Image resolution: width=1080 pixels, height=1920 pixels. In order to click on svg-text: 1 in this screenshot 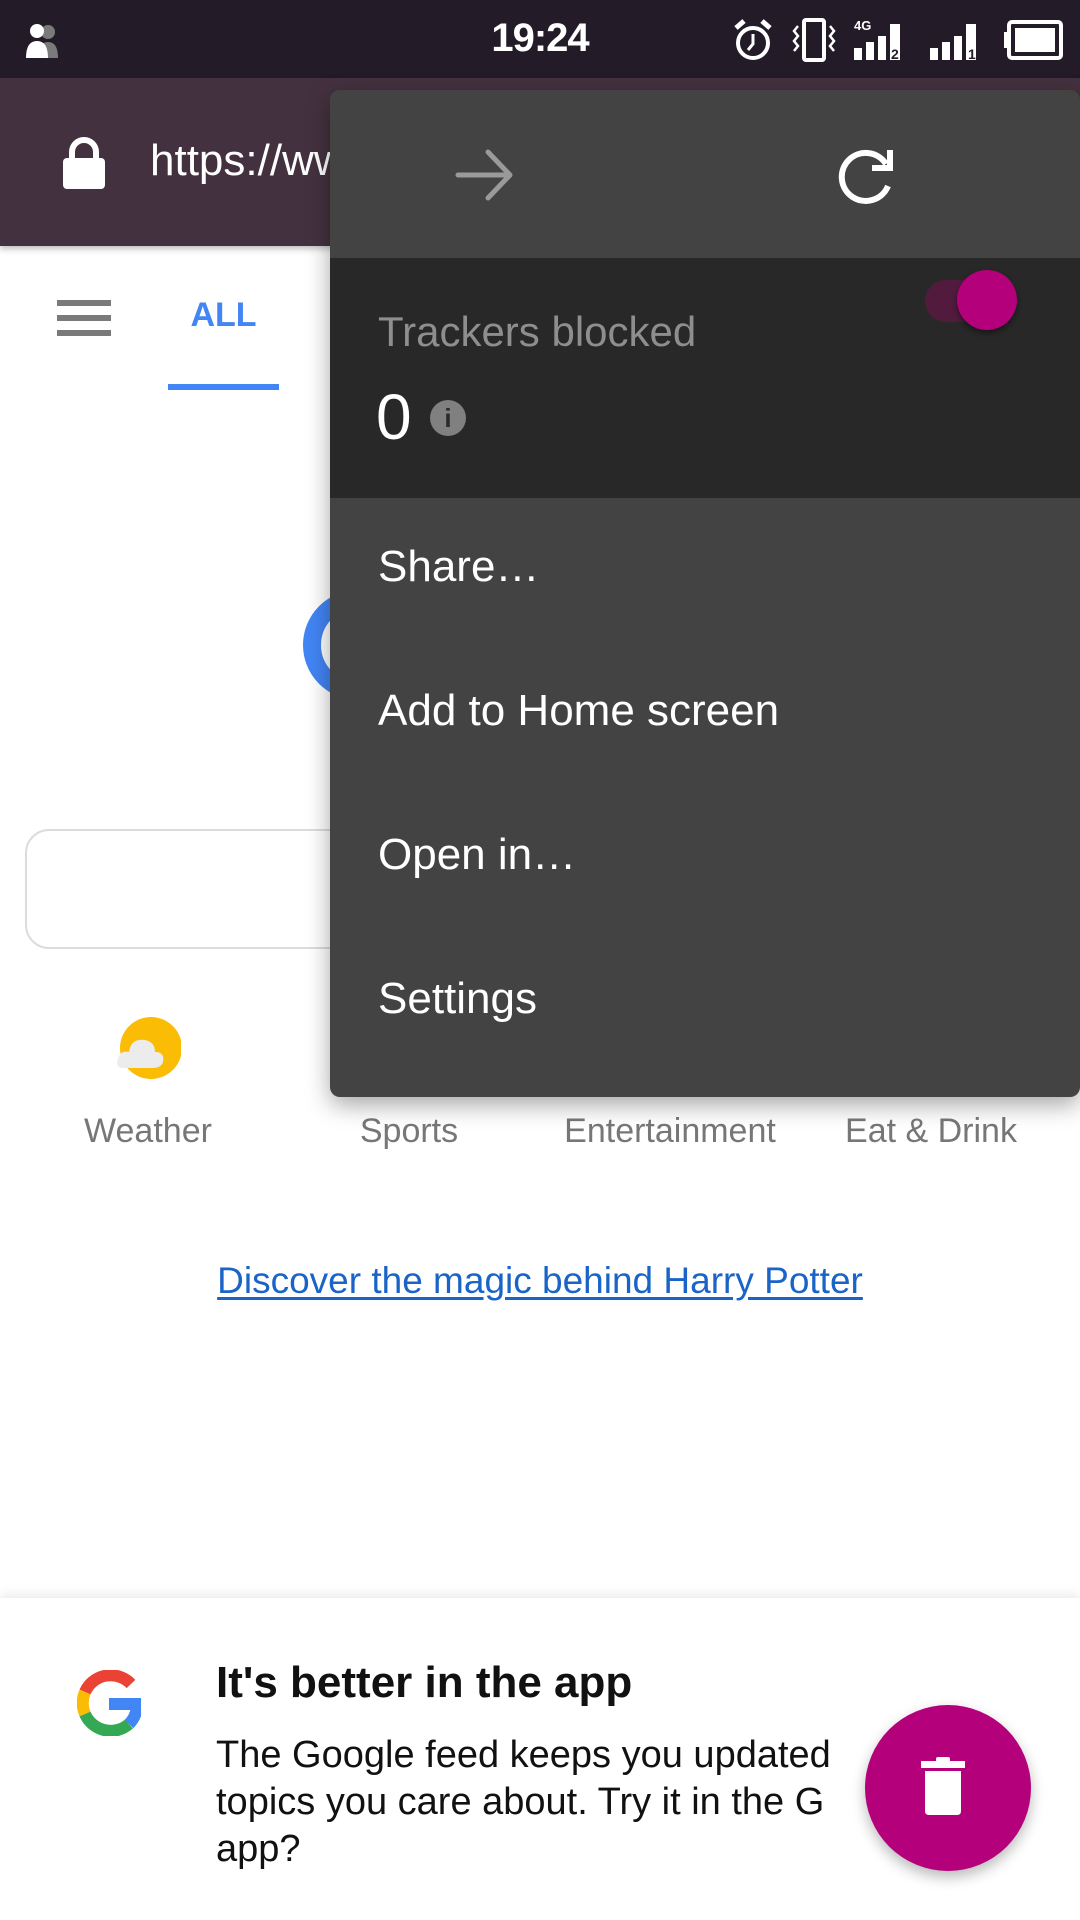, I will do `click(972, 54)`.